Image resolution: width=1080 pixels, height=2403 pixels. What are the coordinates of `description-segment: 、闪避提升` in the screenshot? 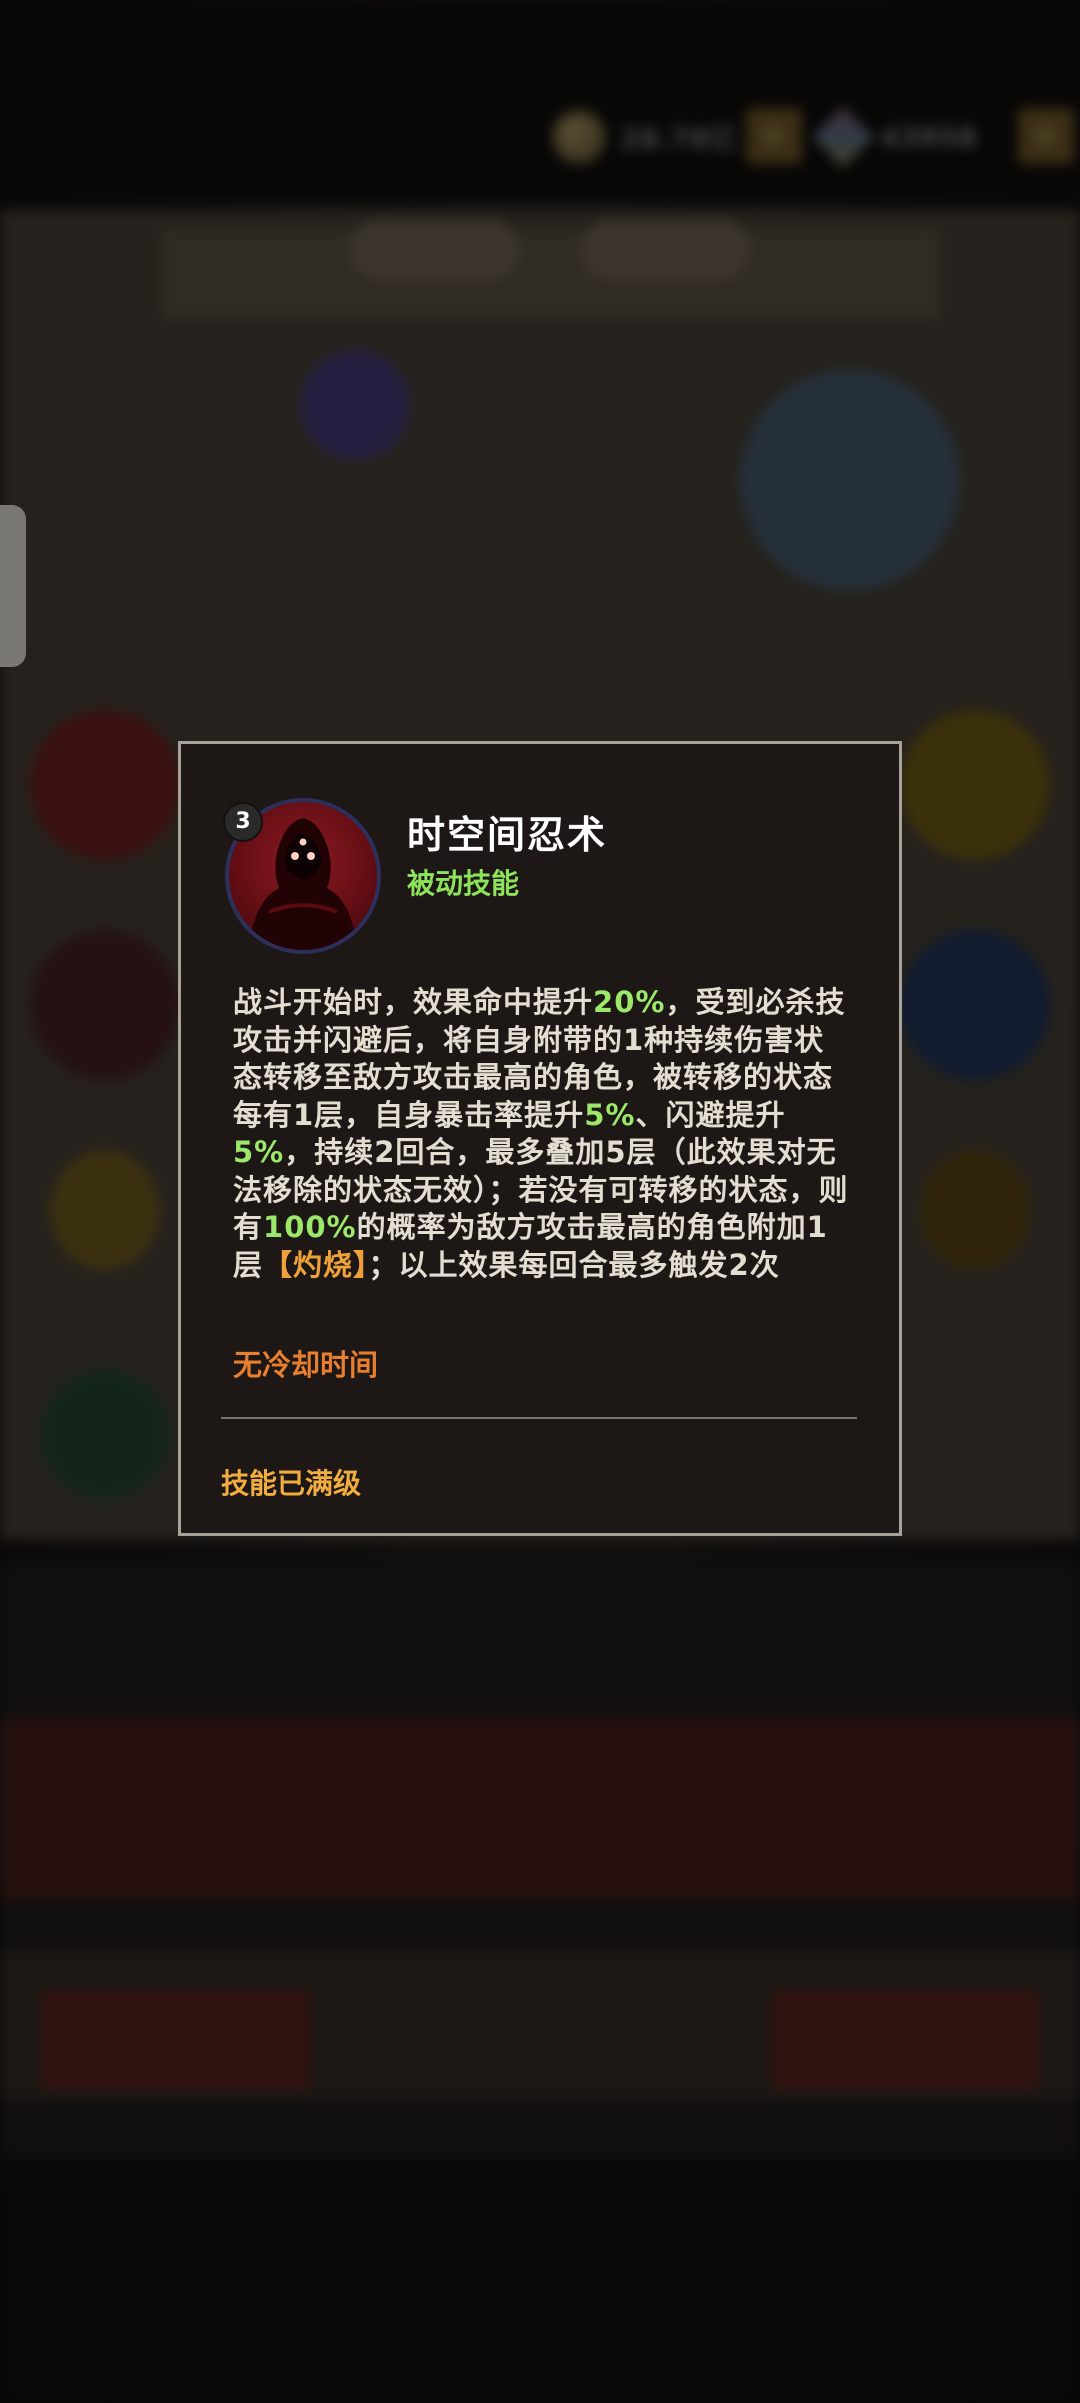 It's located at (710, 1114).